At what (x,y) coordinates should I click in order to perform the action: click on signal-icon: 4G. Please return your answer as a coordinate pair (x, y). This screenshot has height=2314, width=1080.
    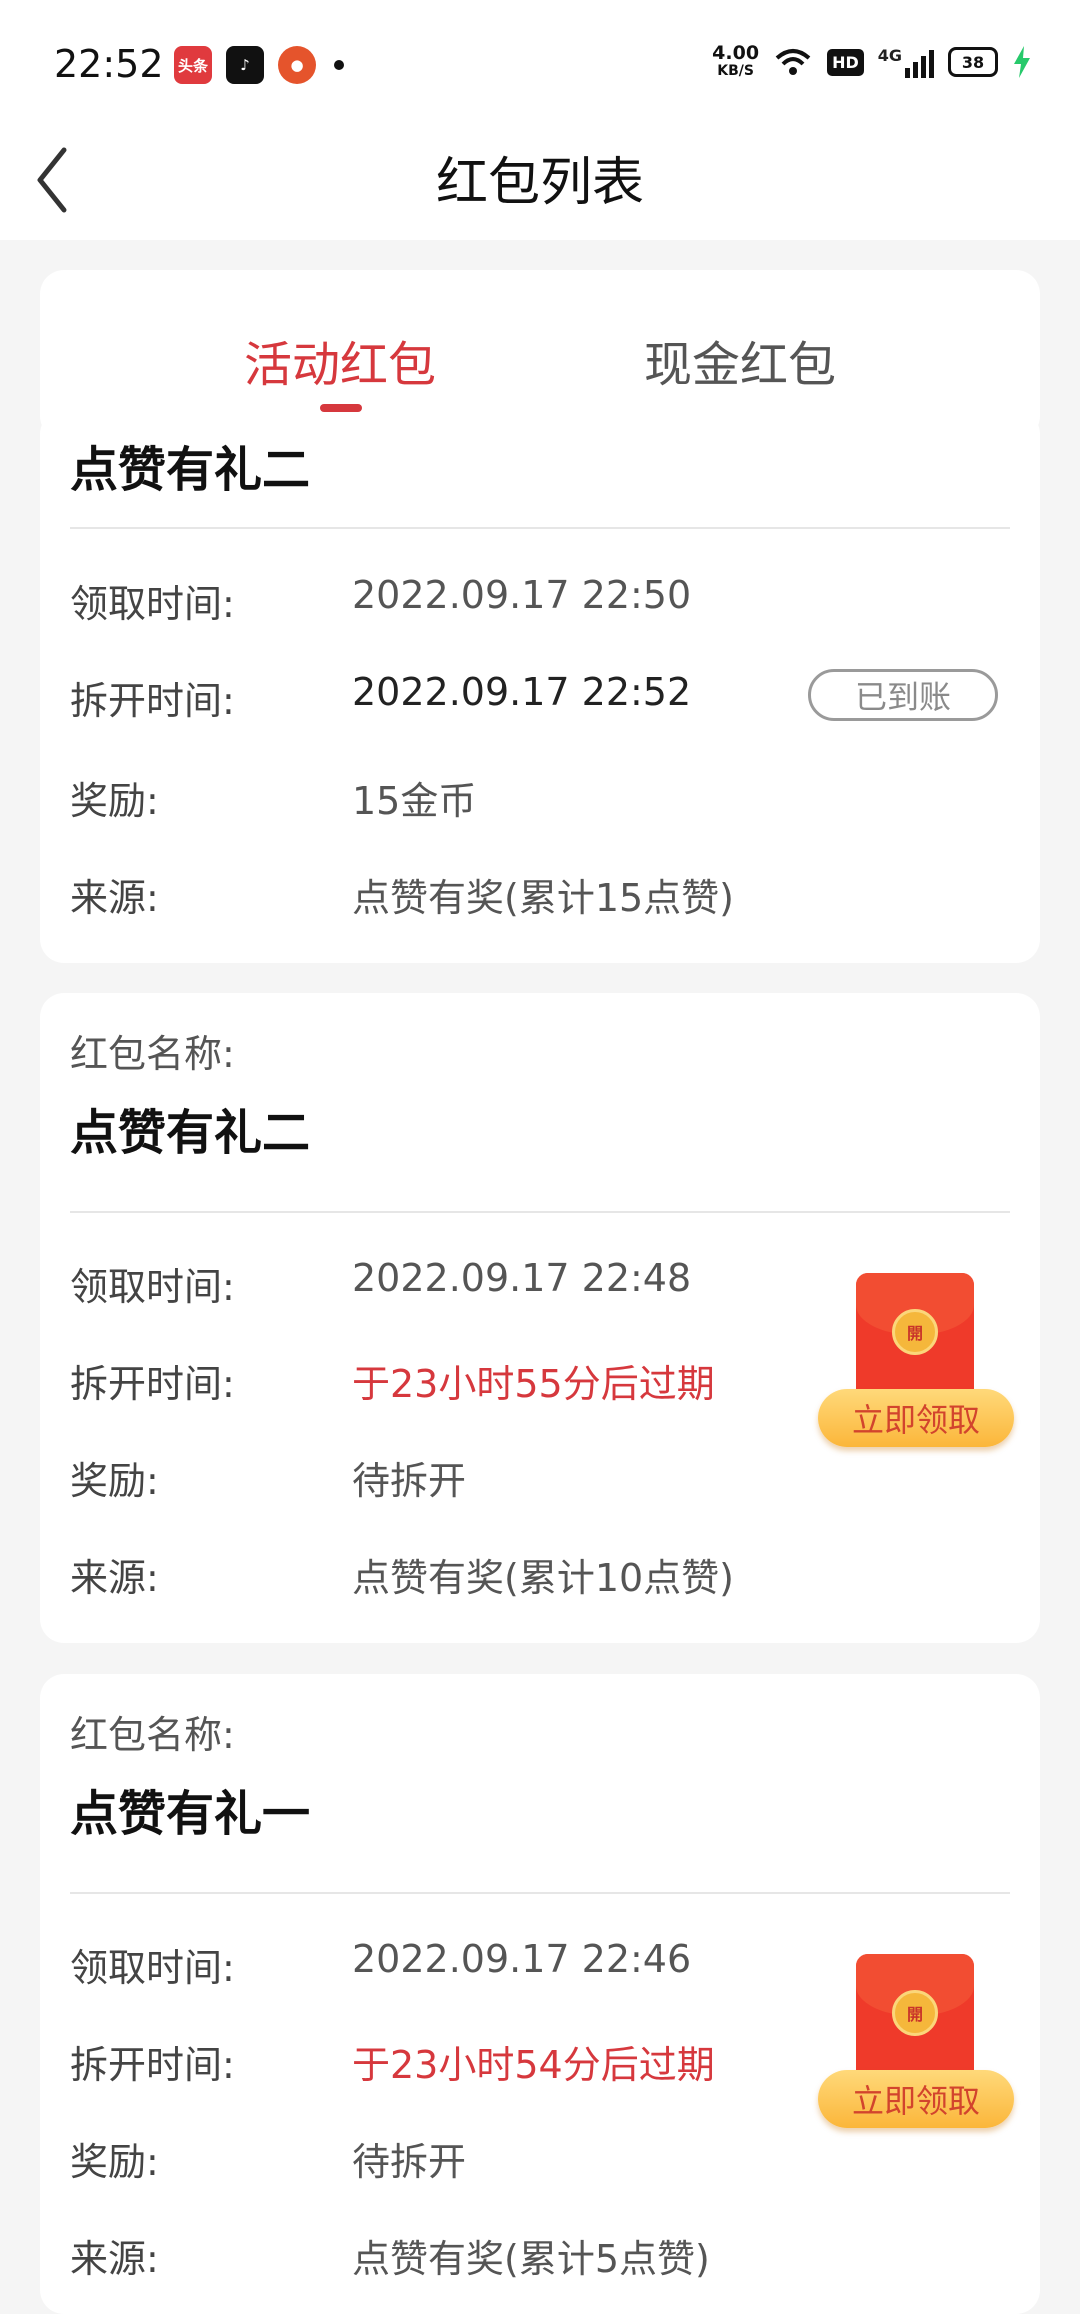
    Looking at the image, I should click on (906, 62).